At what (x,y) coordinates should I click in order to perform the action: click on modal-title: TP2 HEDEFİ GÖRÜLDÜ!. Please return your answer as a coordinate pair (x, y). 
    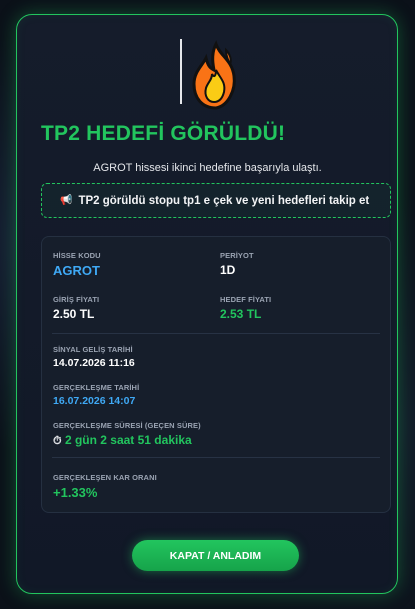
    Looking at the image, I should click on (163, 133).